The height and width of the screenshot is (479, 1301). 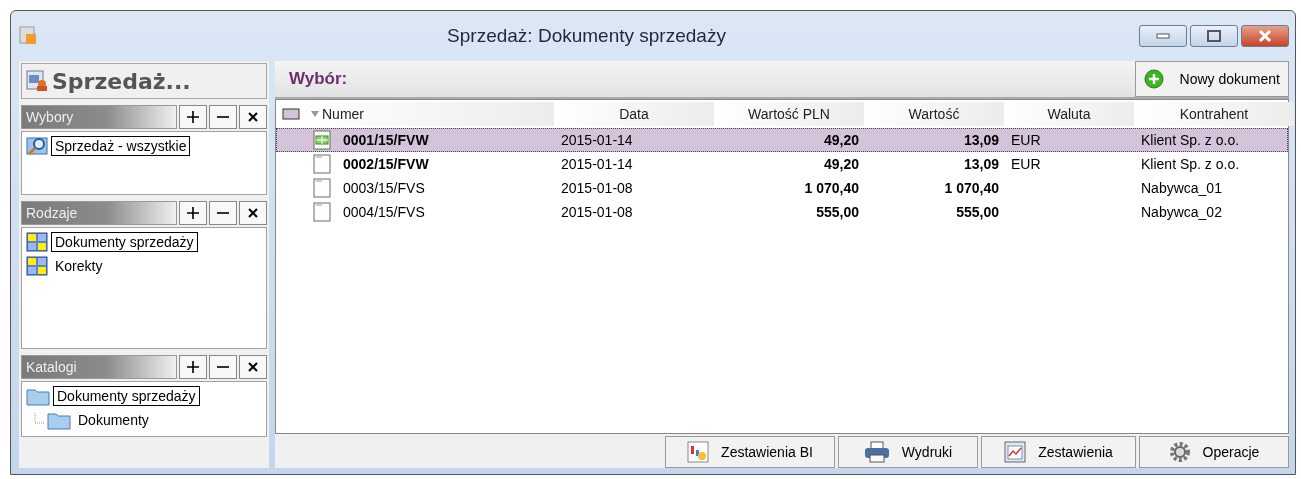 What do you see at coordinates (1058, 452) in the screenshot?
I see `toolbar-button: Zestawienia` at bounding box center [1058, 452].